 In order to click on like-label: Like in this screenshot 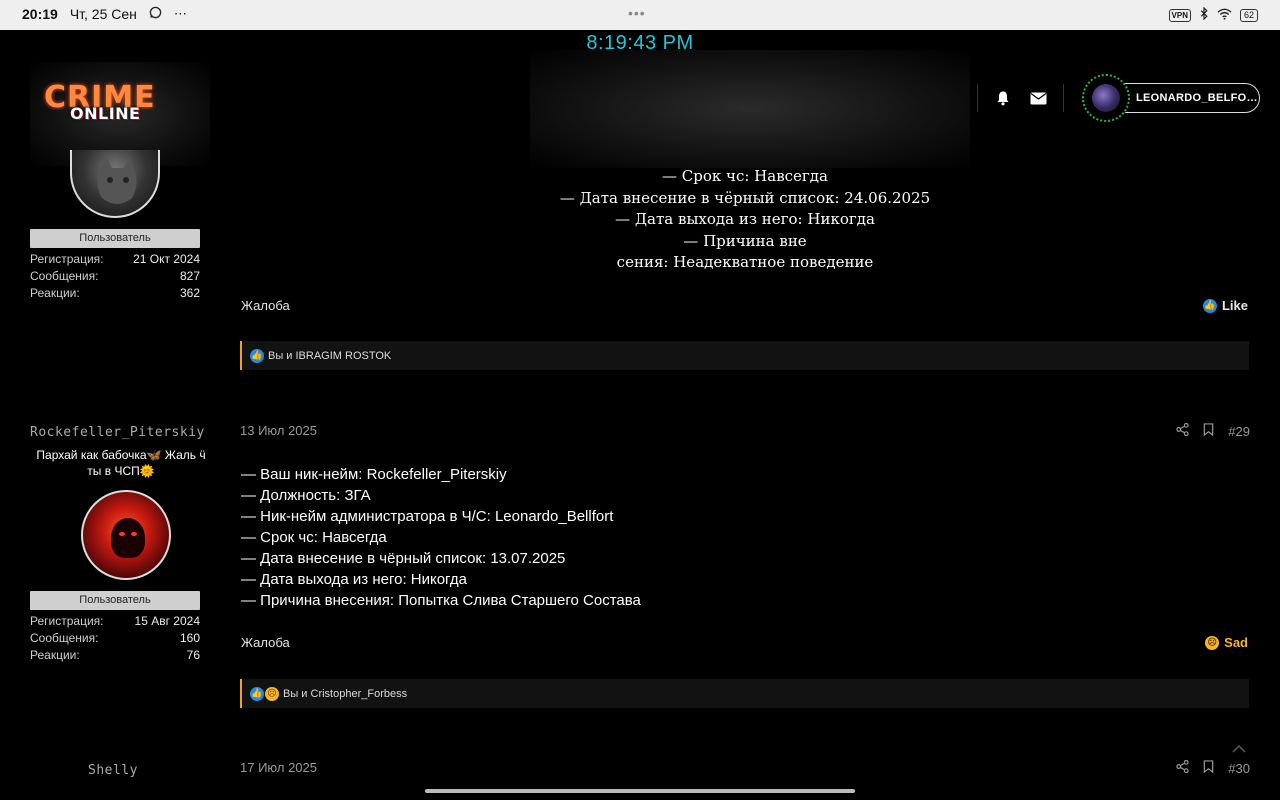, I will do `click(1234, 305)`.